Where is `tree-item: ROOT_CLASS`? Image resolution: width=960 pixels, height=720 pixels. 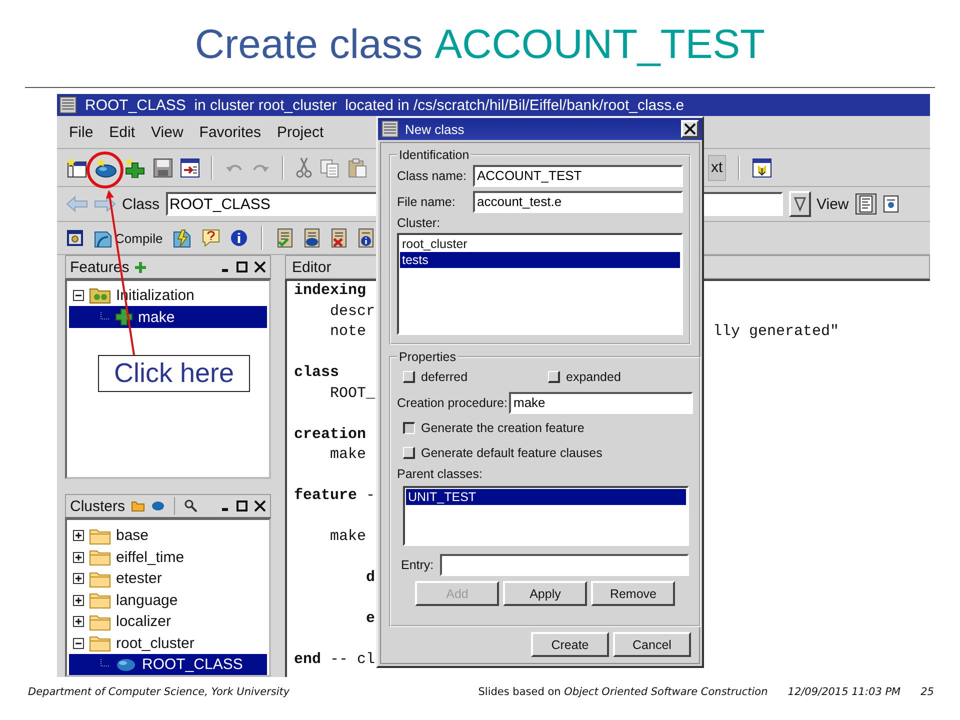 tree-item: ROOT_CLASS is located at coordinates (168, 664).